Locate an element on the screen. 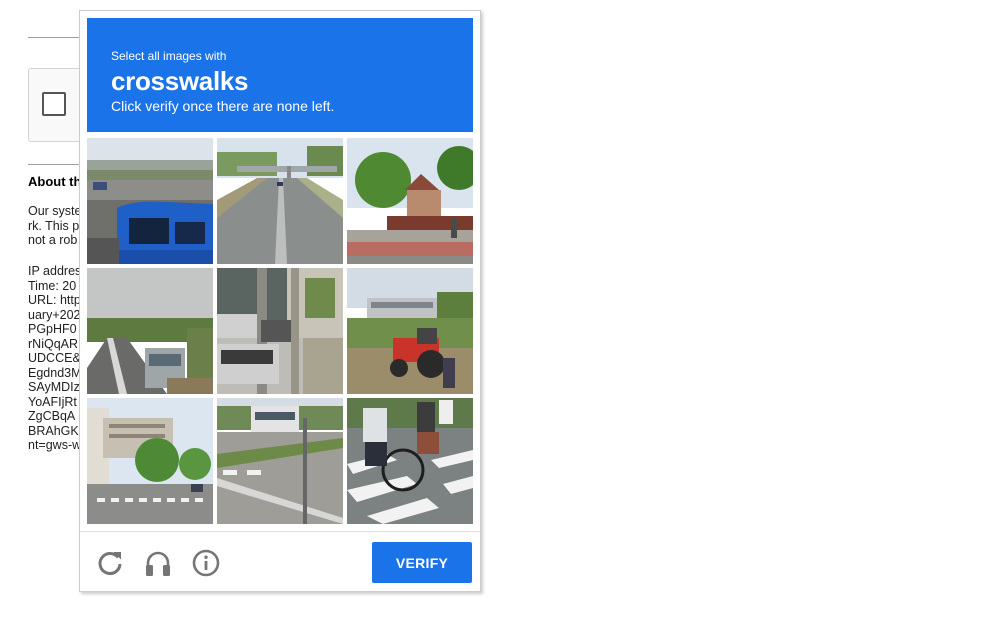 Image resolution: width=1008 pixels, height=621 pixels. rural-road-bus-image is located at coordinates (150, 331).